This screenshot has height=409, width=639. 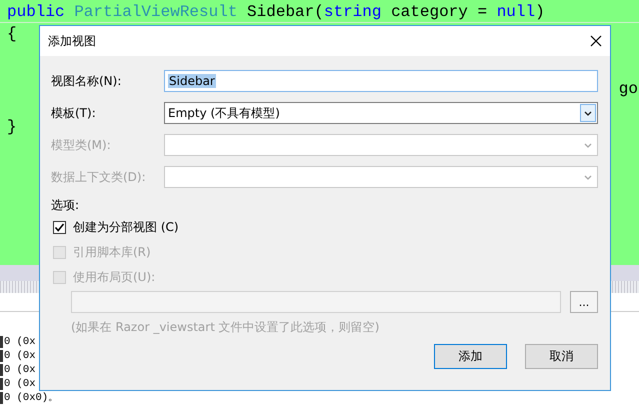 What do you see at coordinates (86, 81) in the screenshot?
I see `field-label: 视图名称(N):` at bounding box center [86, 81].